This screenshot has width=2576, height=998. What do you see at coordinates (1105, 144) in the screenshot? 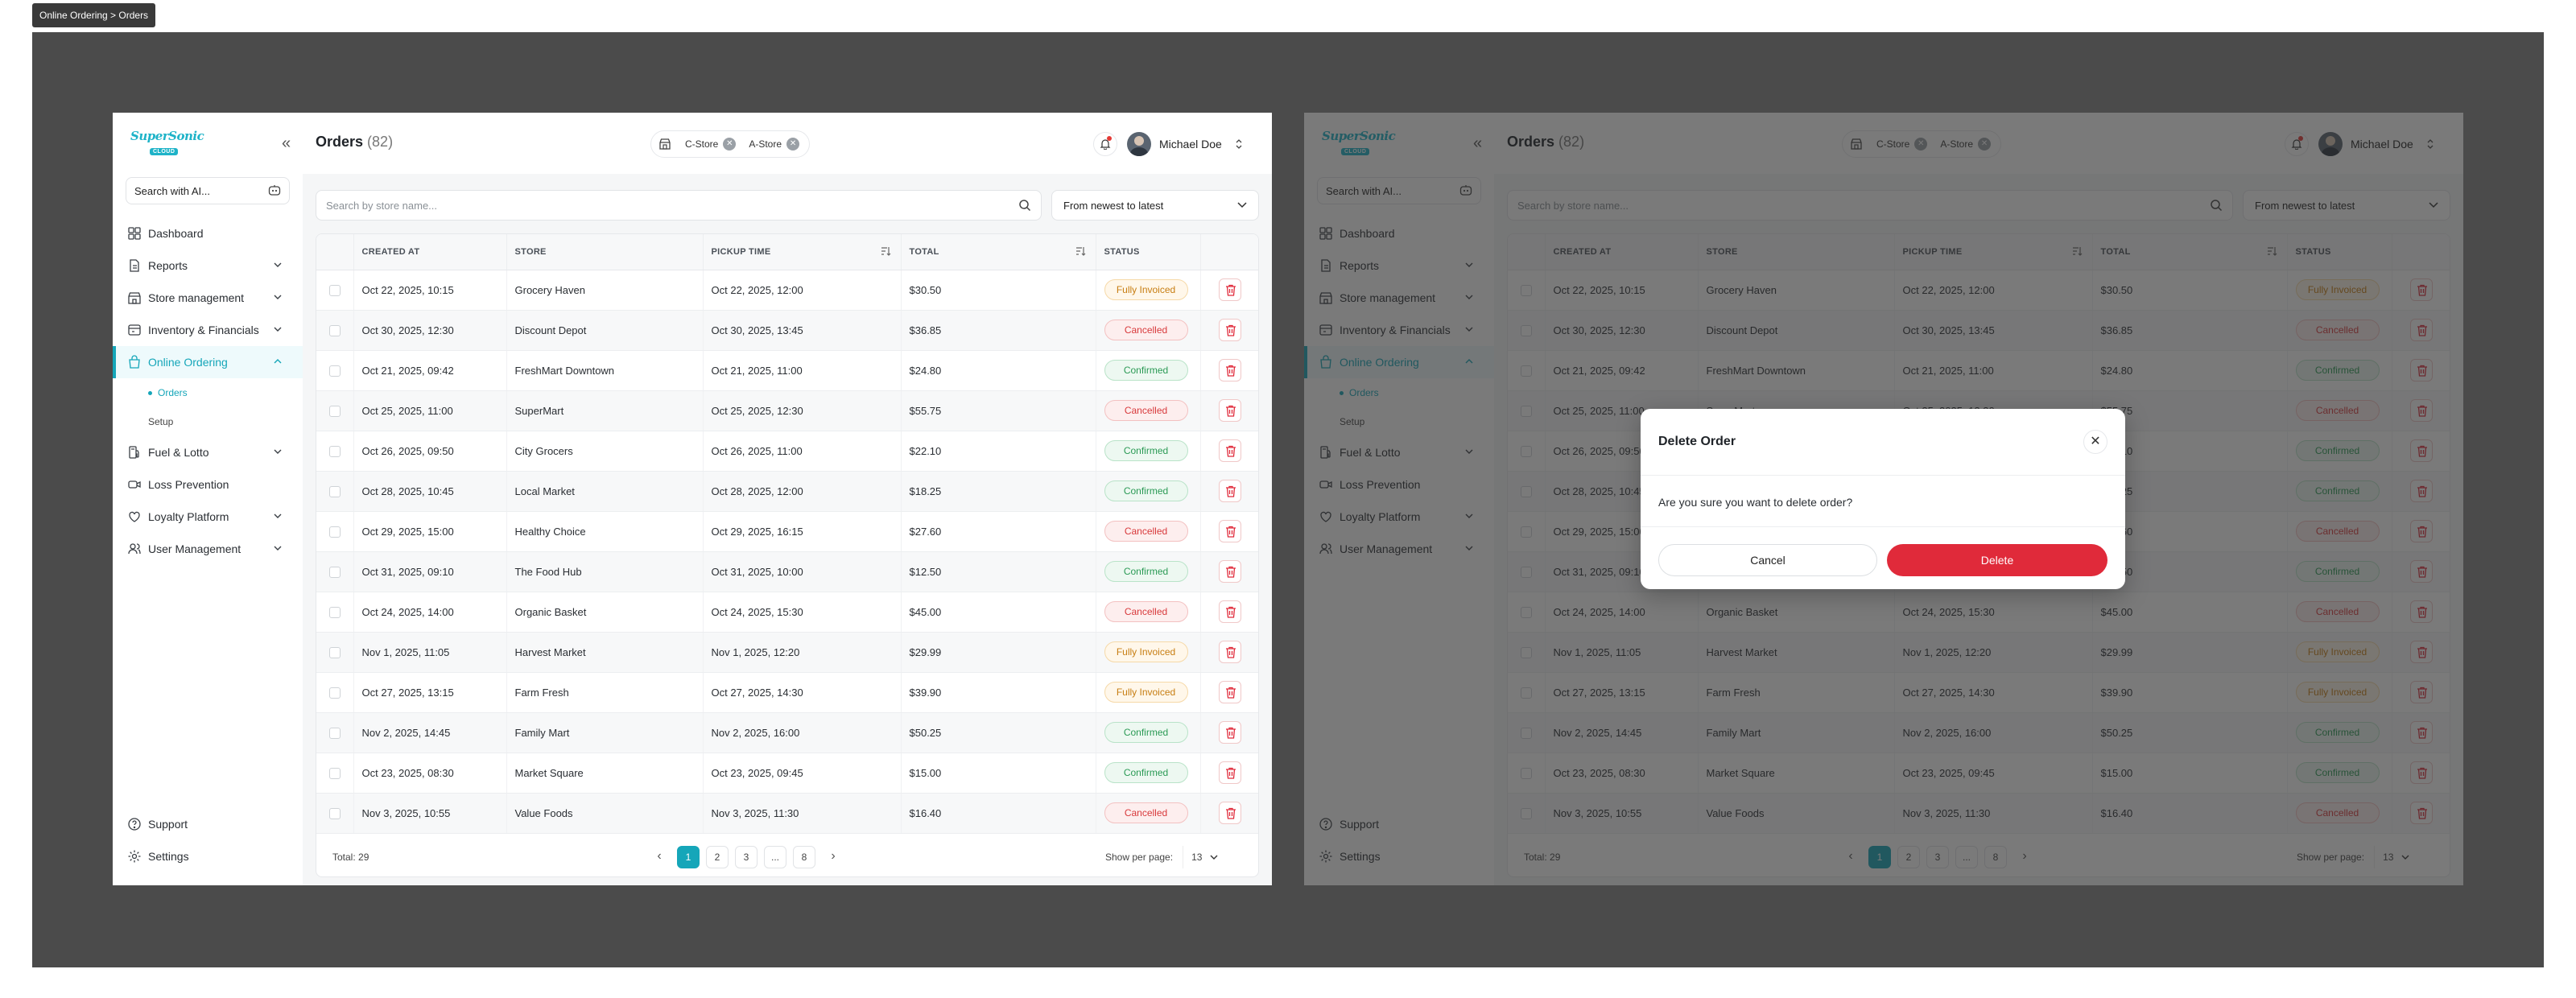
I see `notification-bell-icon` at bounding box center [1105, 144].